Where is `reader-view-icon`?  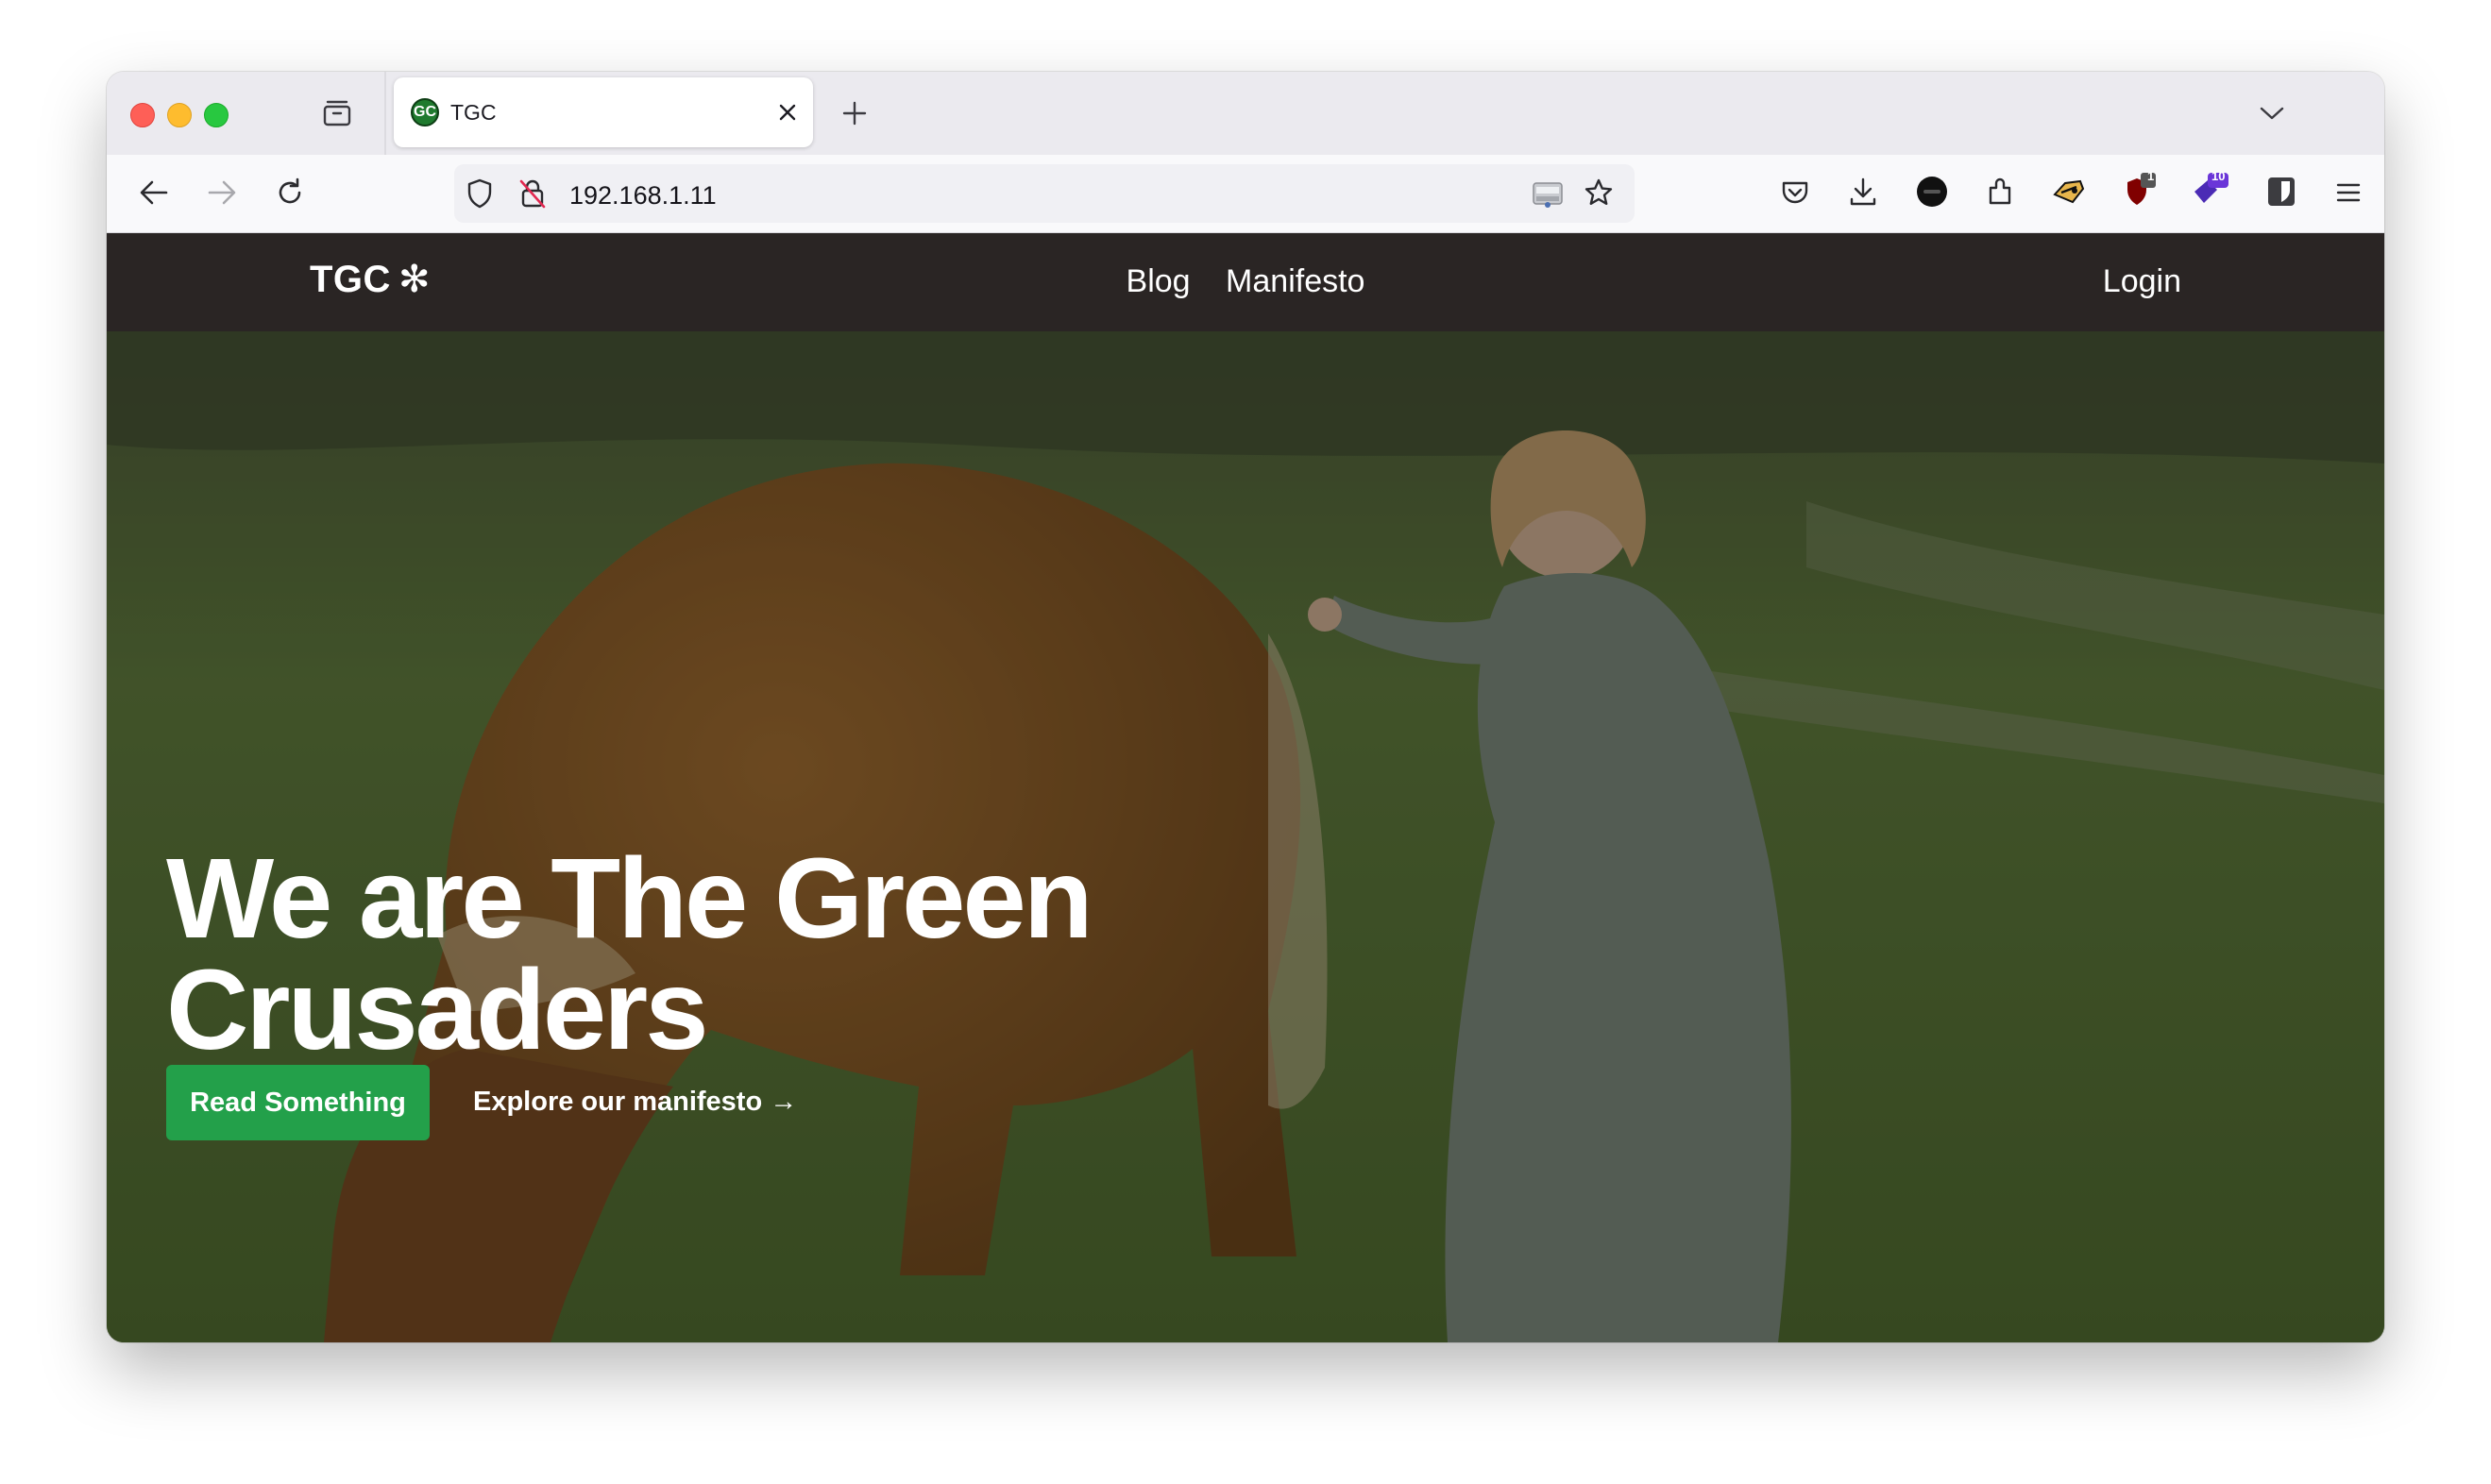 reader-view-icon is located at coordinates (1548, 193).